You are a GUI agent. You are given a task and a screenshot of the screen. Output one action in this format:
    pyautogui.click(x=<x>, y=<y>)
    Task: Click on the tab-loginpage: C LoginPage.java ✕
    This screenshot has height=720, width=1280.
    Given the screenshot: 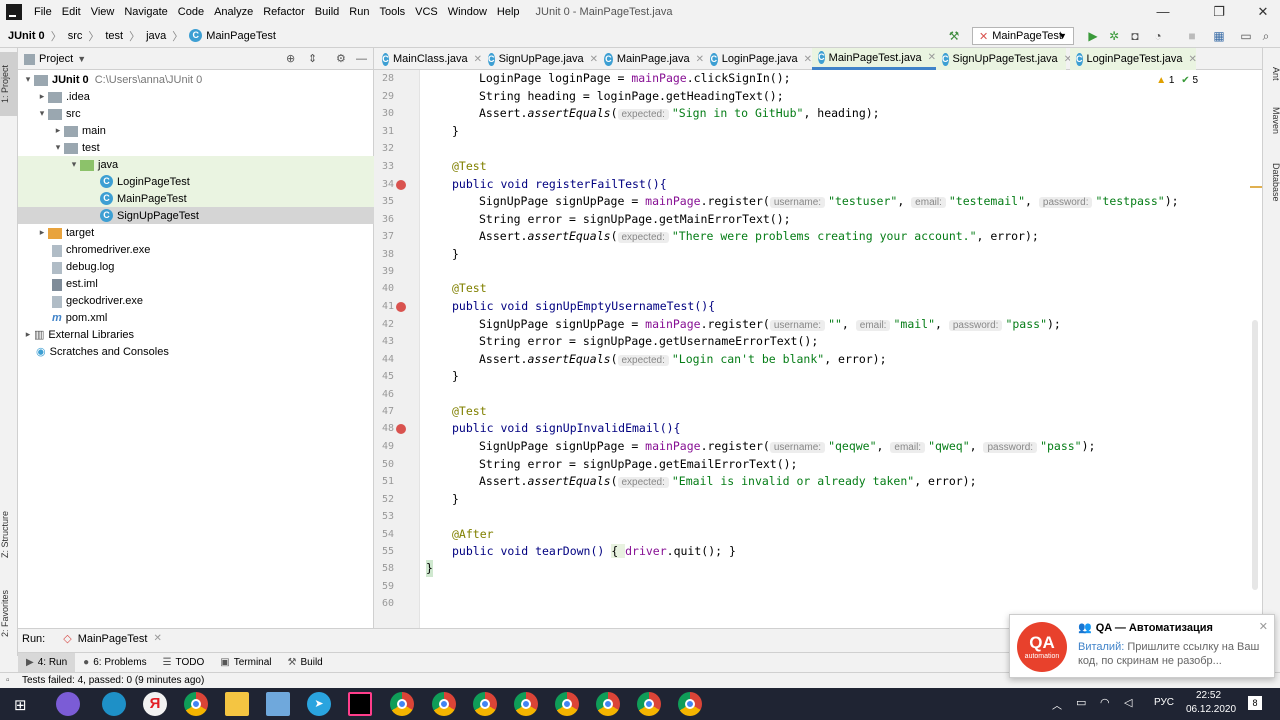 What is the action you would take?
    pyautogui.click(x=758, y=59)
    